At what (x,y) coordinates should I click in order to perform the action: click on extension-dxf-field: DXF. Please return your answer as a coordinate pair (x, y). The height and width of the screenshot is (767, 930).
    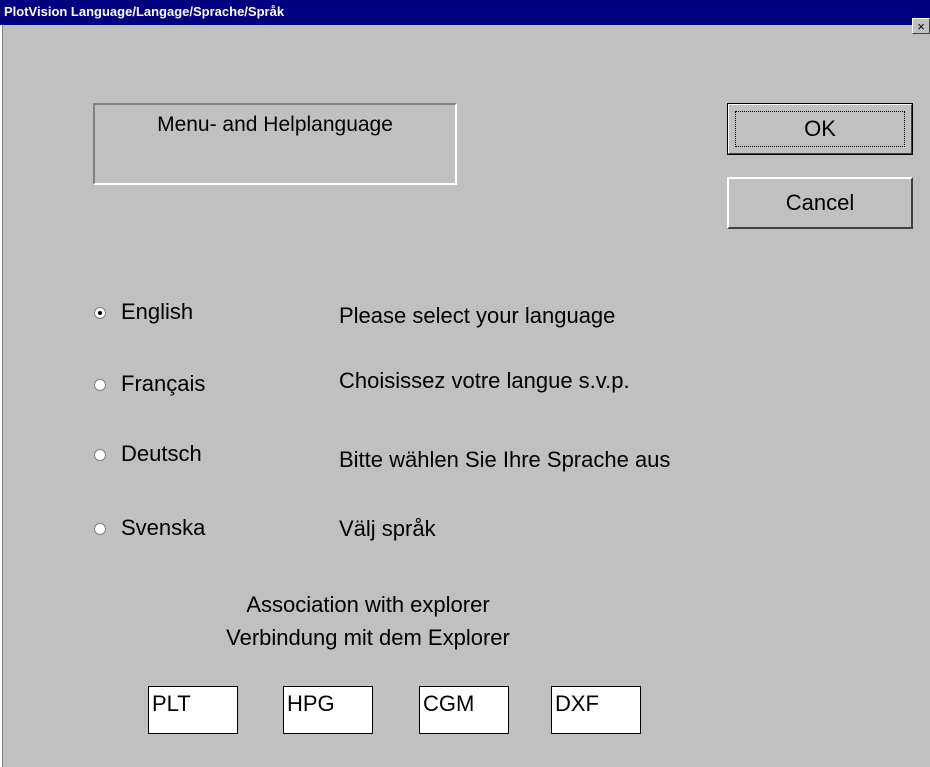
    Looking at the image, I should click on (596, 710).